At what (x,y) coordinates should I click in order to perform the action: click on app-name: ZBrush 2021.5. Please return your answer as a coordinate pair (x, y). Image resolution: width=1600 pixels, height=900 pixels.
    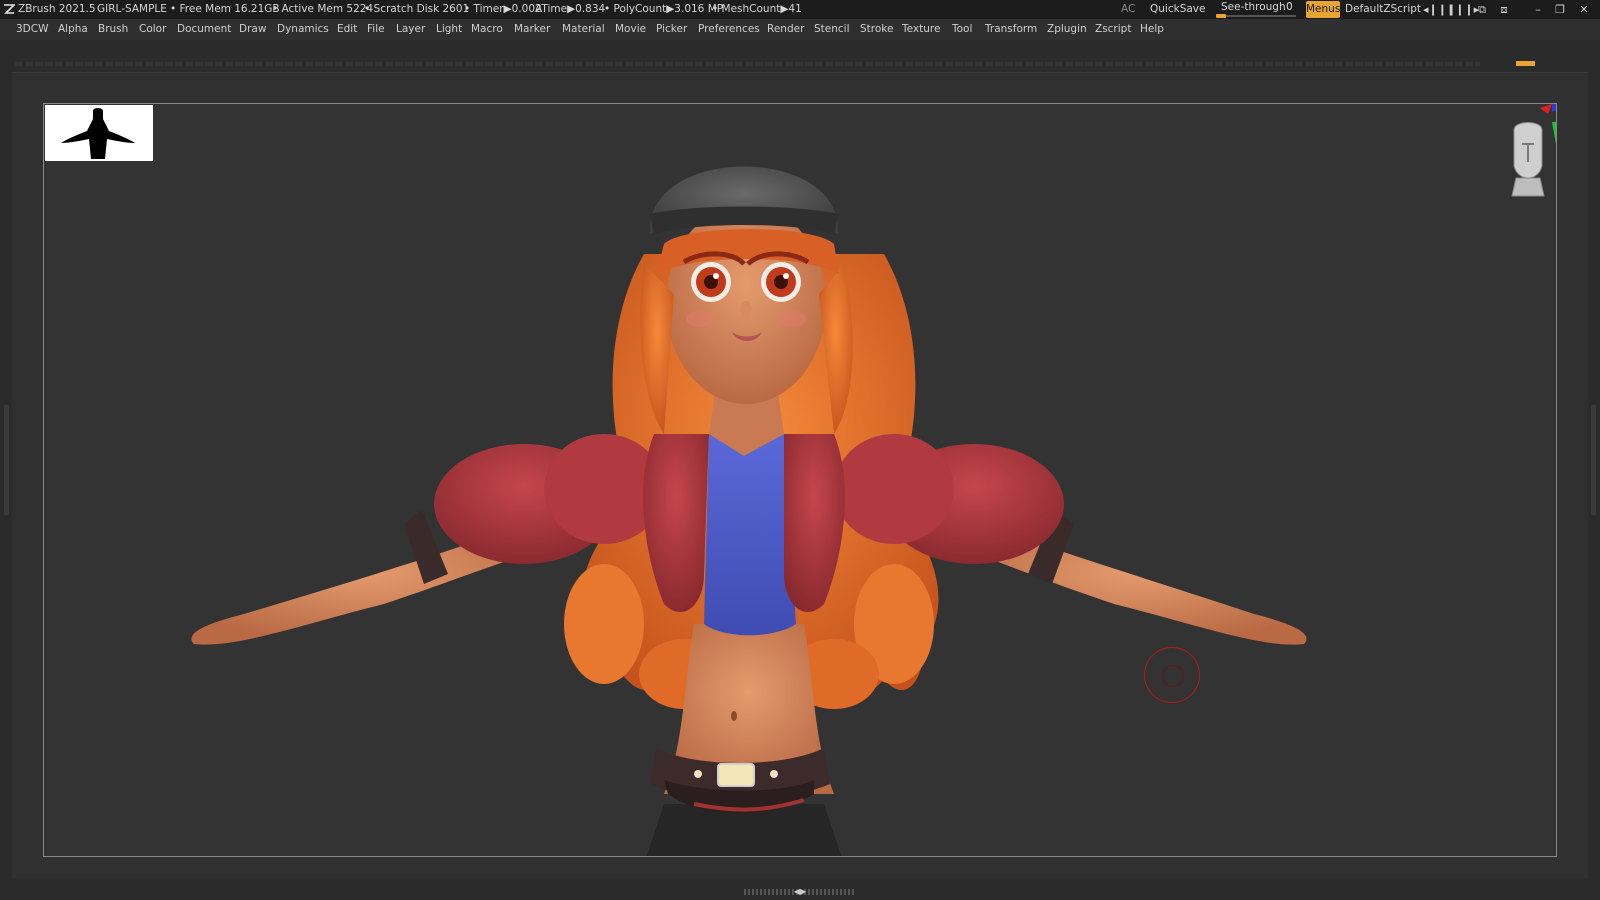
    Looking at the image, I should click on (57, 9).